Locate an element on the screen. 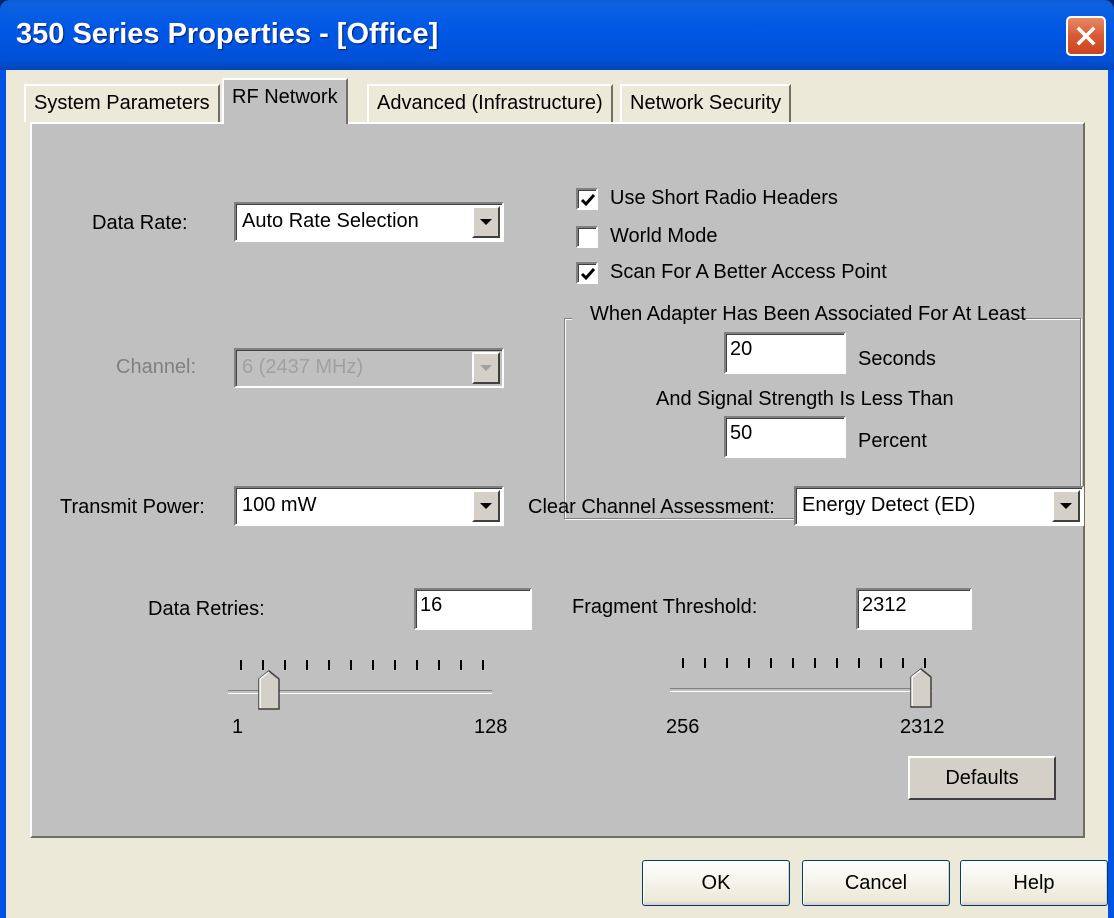 Image resolution: width=1114 pixels, height=918 pixels. signal-text: And Signal Strength Is Less Than is located at coordinates (805, 399).